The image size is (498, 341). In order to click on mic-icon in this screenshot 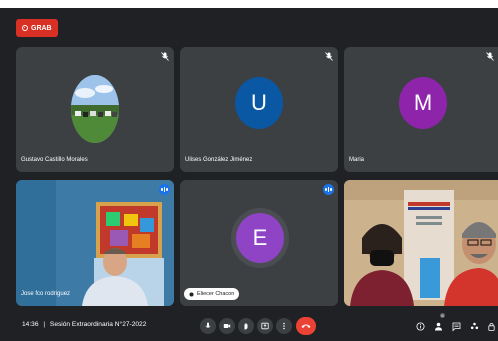, I will do `click(208, 325)`.